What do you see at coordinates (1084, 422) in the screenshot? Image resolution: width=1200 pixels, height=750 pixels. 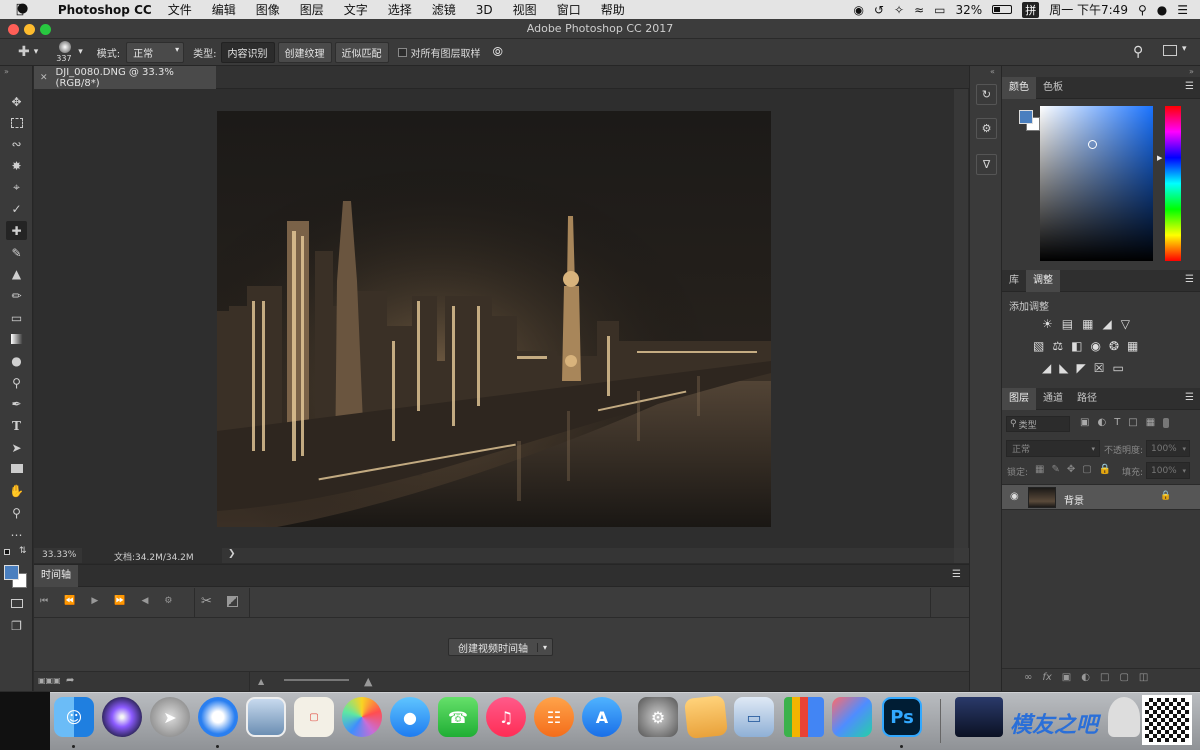 I see `filter-pixel-layers-icon: ▣` at bounding box center [1084, 422].